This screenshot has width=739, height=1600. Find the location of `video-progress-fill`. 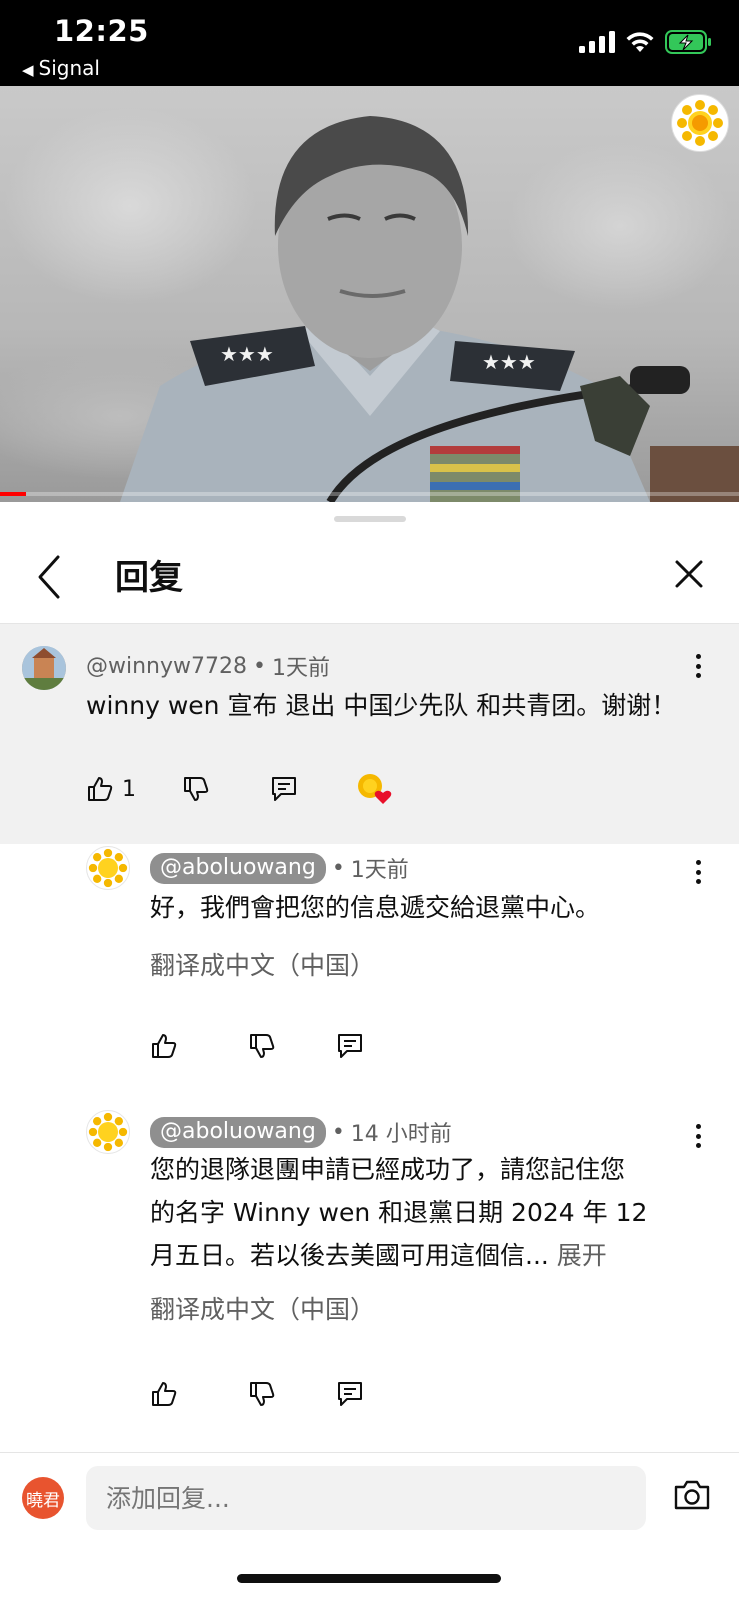

video-progress-fill is located at coordinates (13, 494).